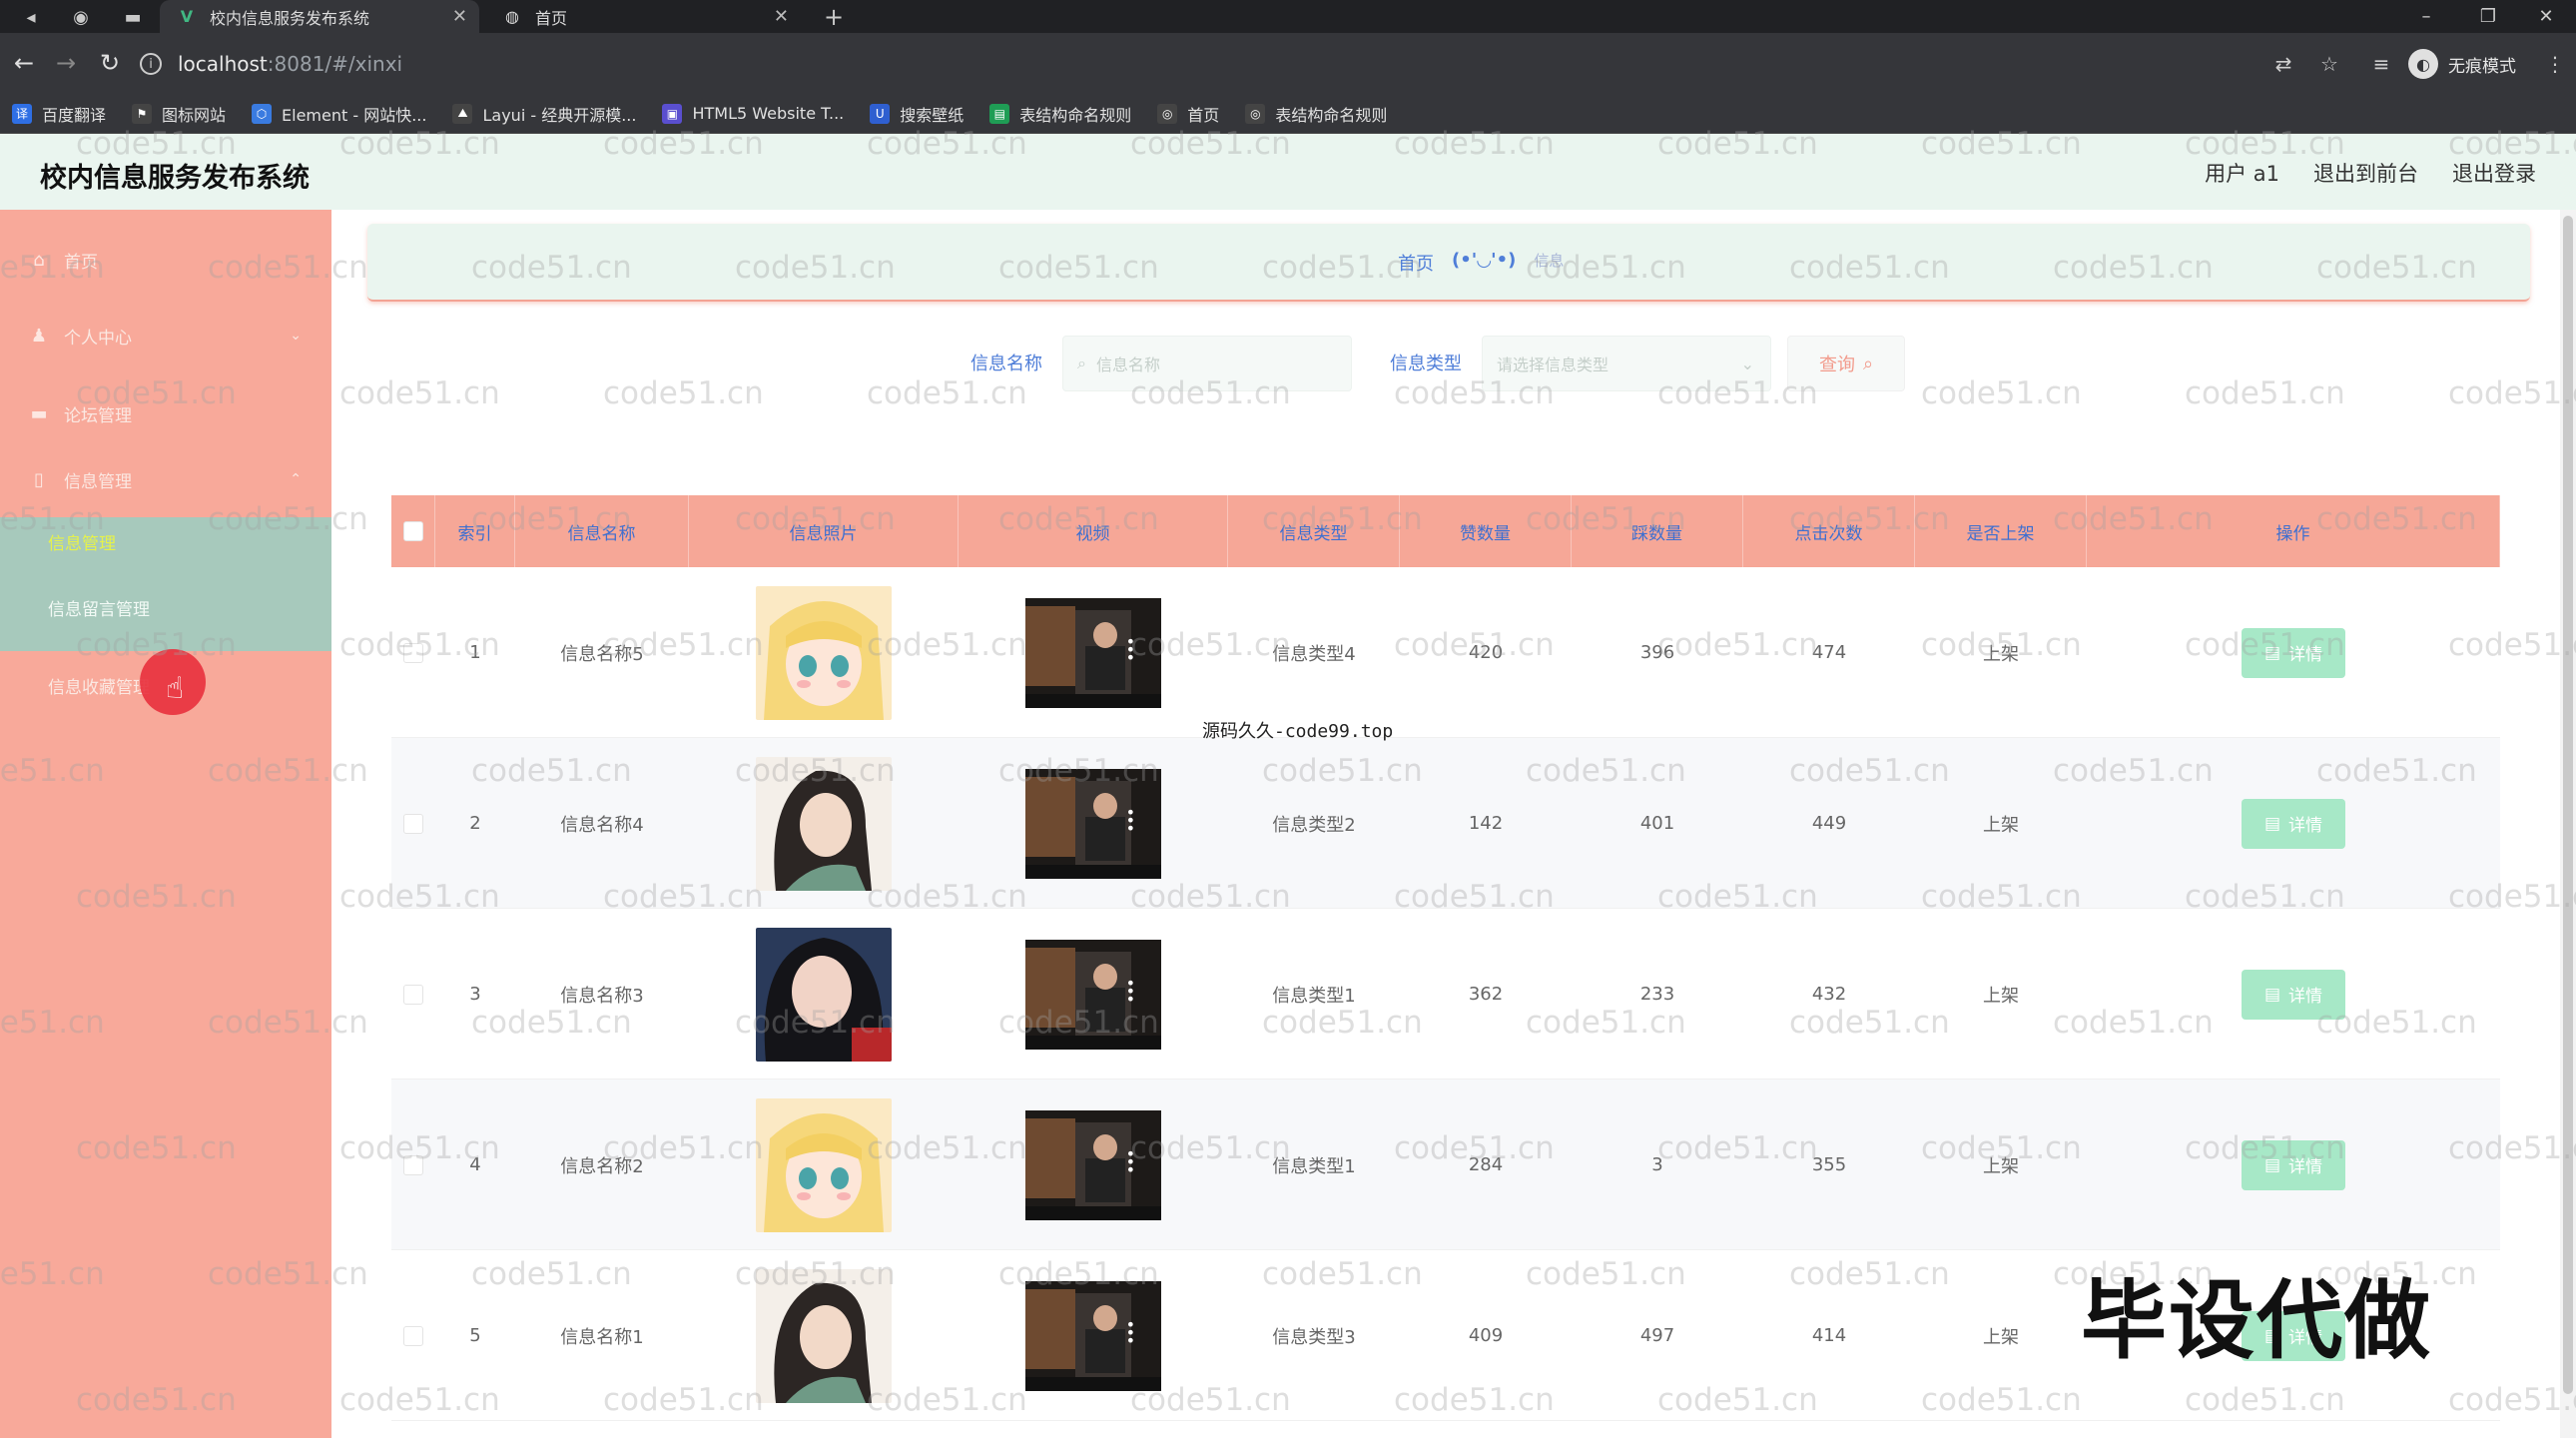 The width and height of the screenshot is (2576, 1438). Describe the element at coordinates (2365, 173) in the screenshot. I see `back-to-front-link: 退出到前台` at that location.